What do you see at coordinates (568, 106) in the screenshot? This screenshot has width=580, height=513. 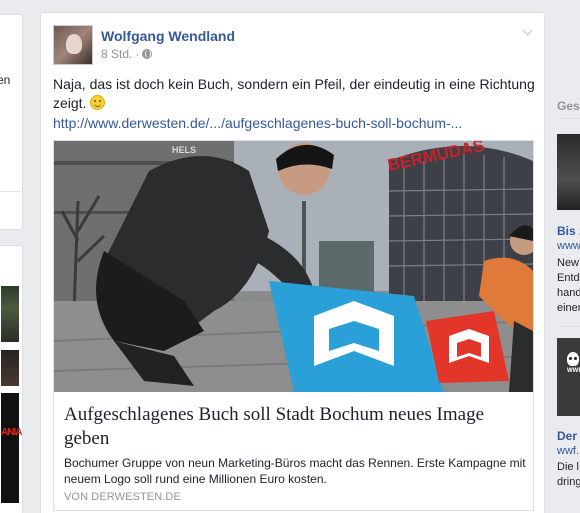 I see `right-column-heading: Gesp` at bounding box center [568, 106].